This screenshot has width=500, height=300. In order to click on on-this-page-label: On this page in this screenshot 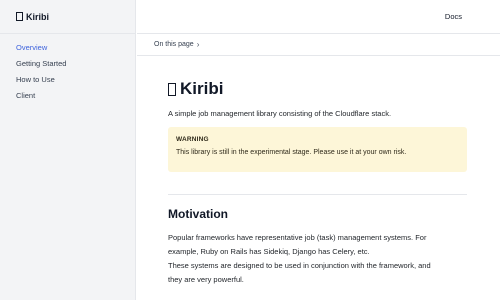, I will do `click(174, 44)`.